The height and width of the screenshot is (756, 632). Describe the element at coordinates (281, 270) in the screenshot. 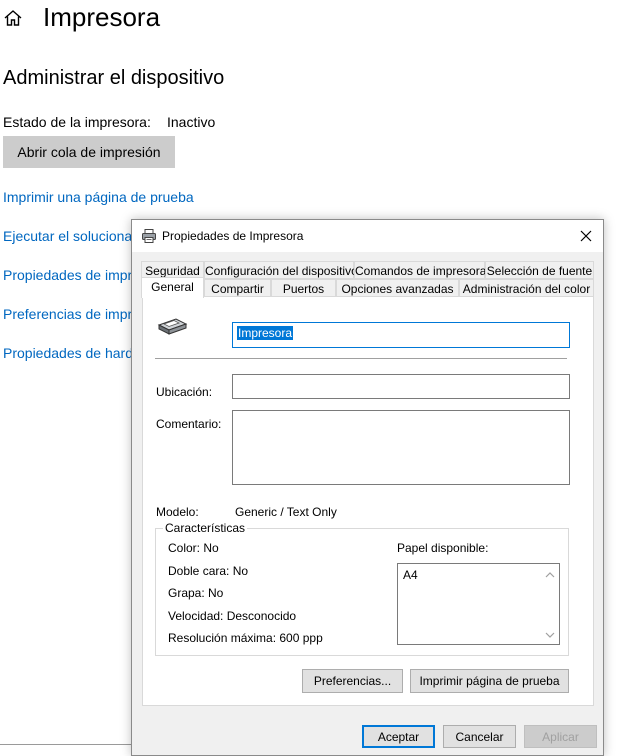

I see `tab-configuracion-dispositivo: Configuración del dispositivo` at that location.